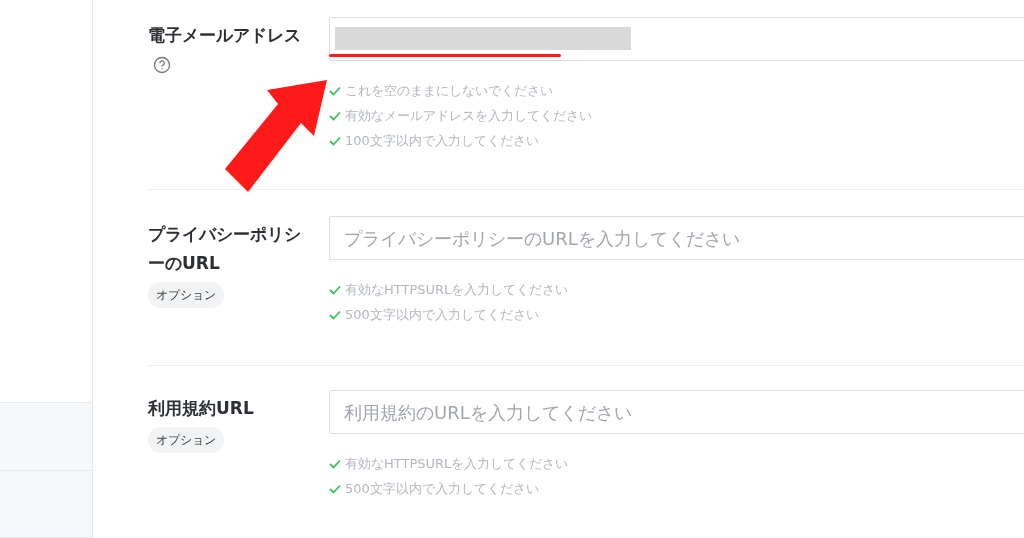 The width and height of the screenshot is (1024, 538). I want to click on validation-rule: これを空のままにしないでください, so click(449, 90).